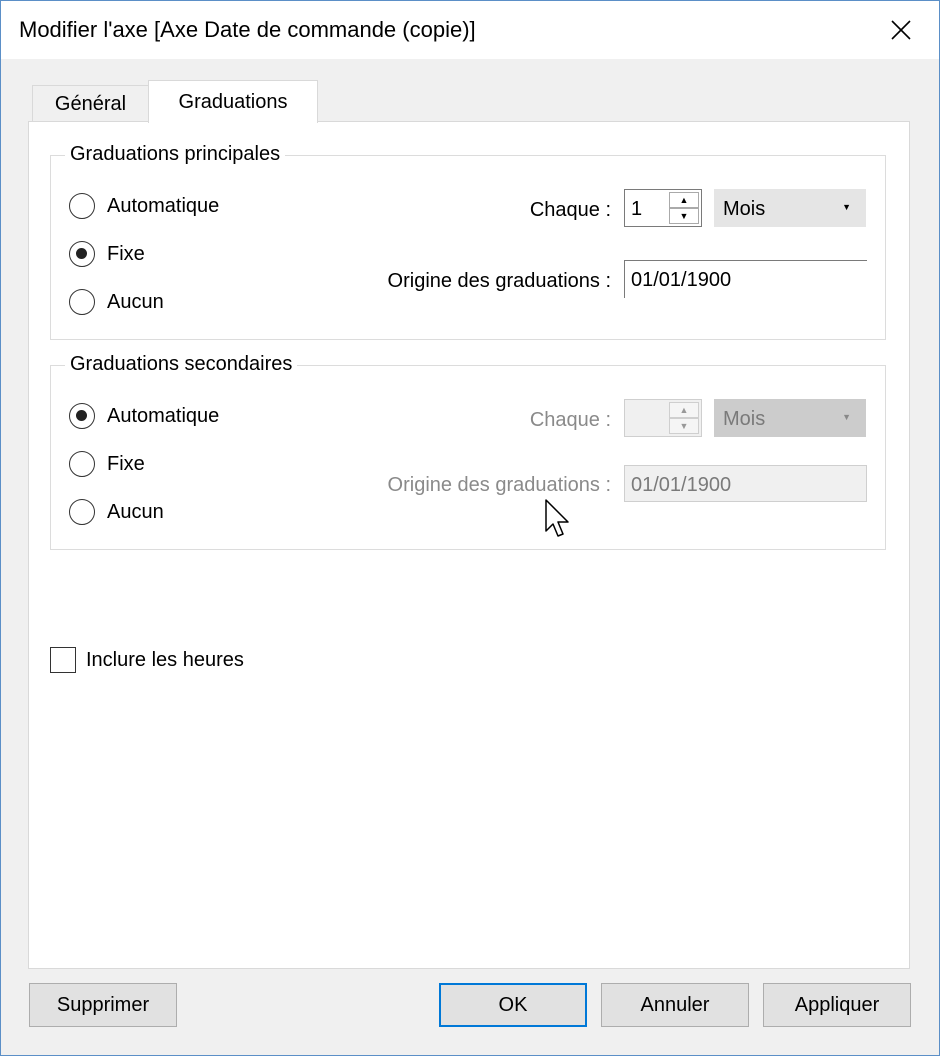 Image resolution: width=940 pixels, height=1056 pixels. What do you see at coordinates (103, 1005) in the screenshot?
I see `delete-button: Supprimer` at bounding box center [103, 1005].